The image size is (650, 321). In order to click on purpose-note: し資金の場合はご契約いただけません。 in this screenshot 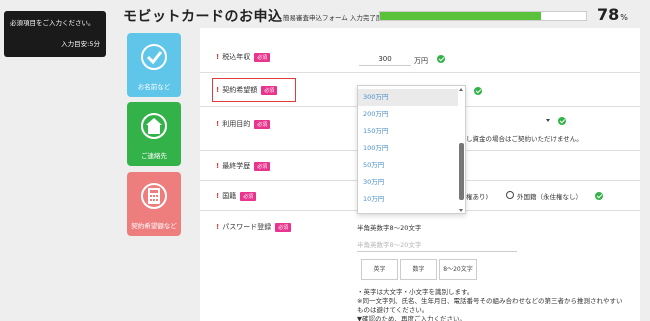, I will do `click(524, 139)`.